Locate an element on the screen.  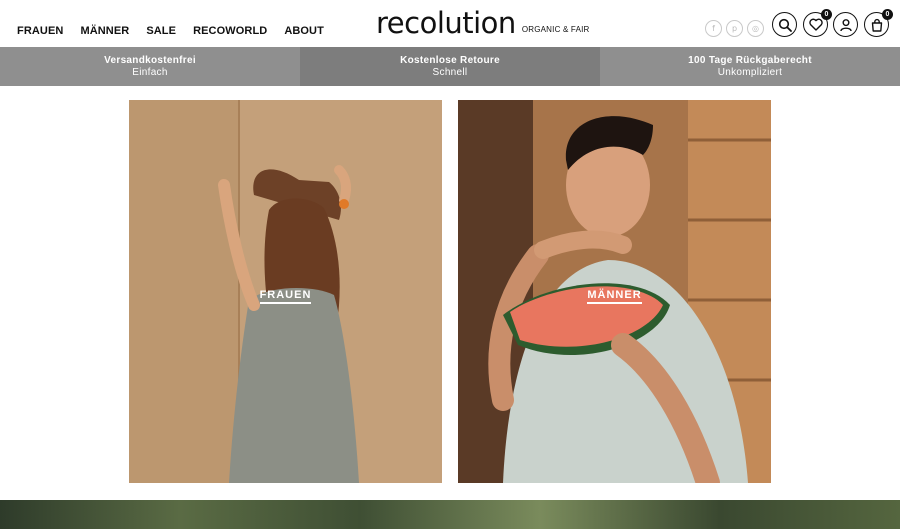
tile-label-men: MÄNNER is located at coordinates (614, 294).